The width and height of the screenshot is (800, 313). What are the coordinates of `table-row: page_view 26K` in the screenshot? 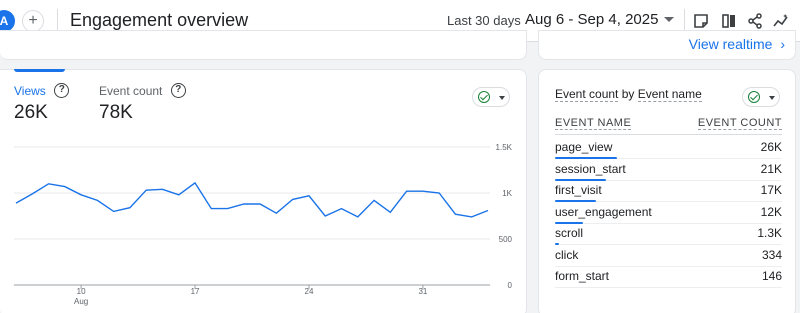 It's located at (668, 148).